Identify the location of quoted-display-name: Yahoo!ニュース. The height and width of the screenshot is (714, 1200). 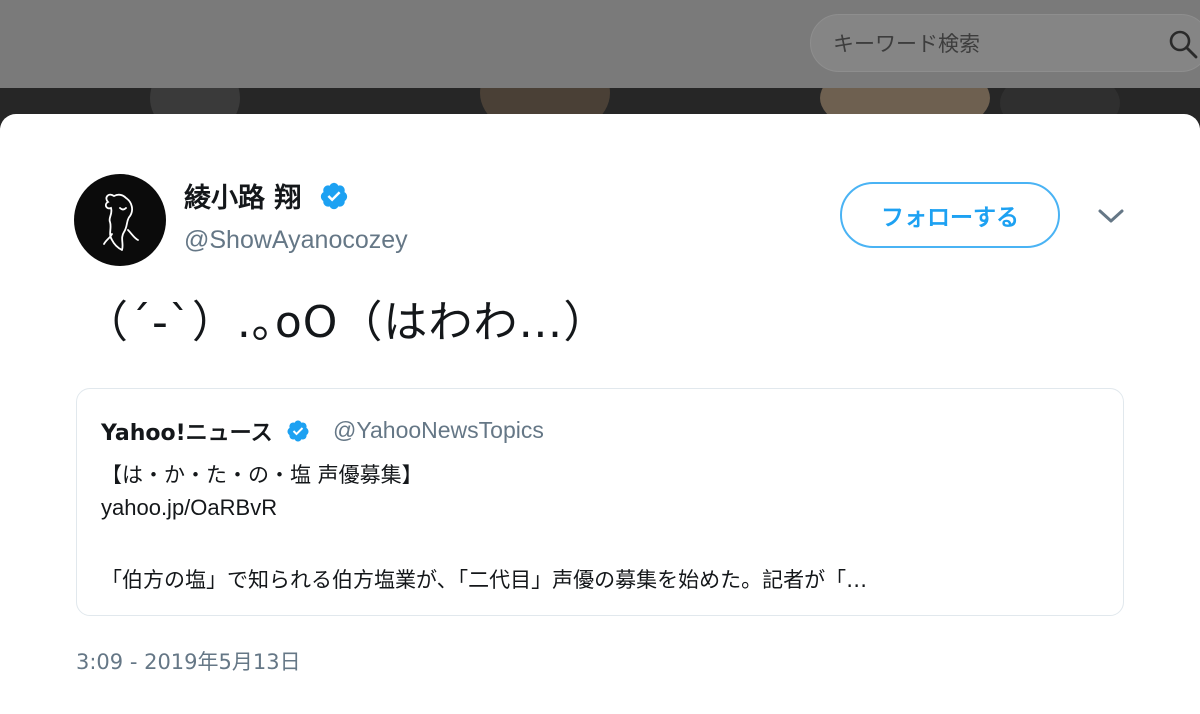
(205, 431).